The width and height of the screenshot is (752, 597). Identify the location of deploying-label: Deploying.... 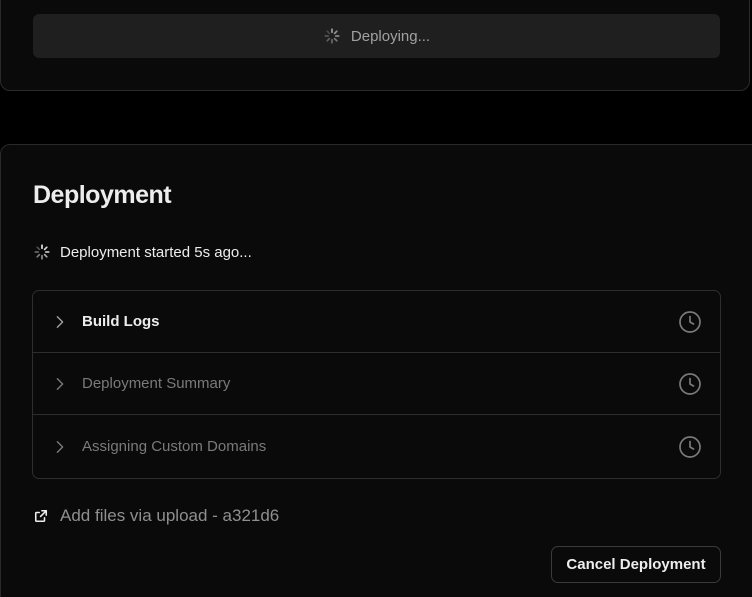
(390, 36).